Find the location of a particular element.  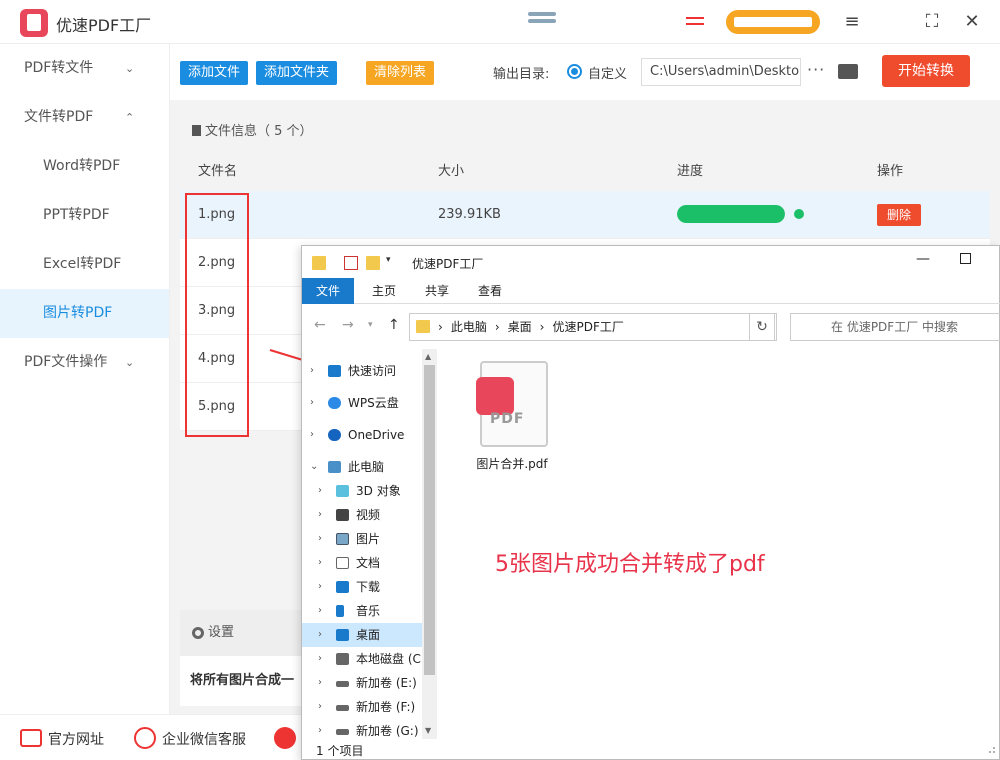

close-icon: ✕ is located at coordinates (972, 22).